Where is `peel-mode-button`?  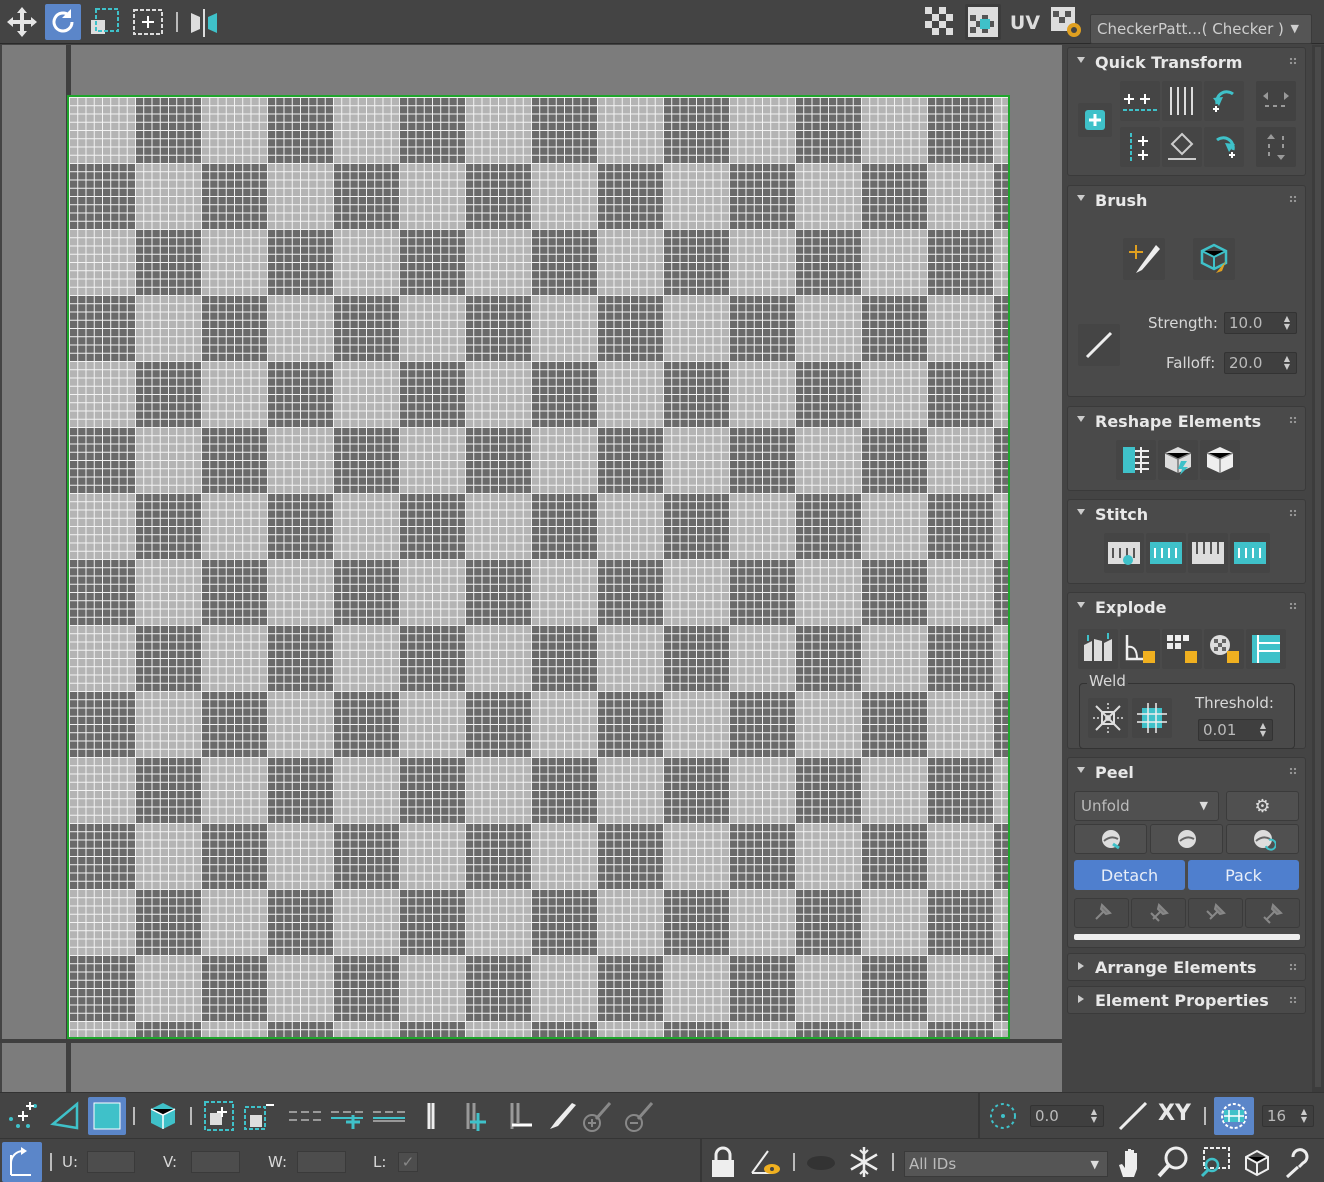
peel-mode-button is located at coordinates (1186, 839).